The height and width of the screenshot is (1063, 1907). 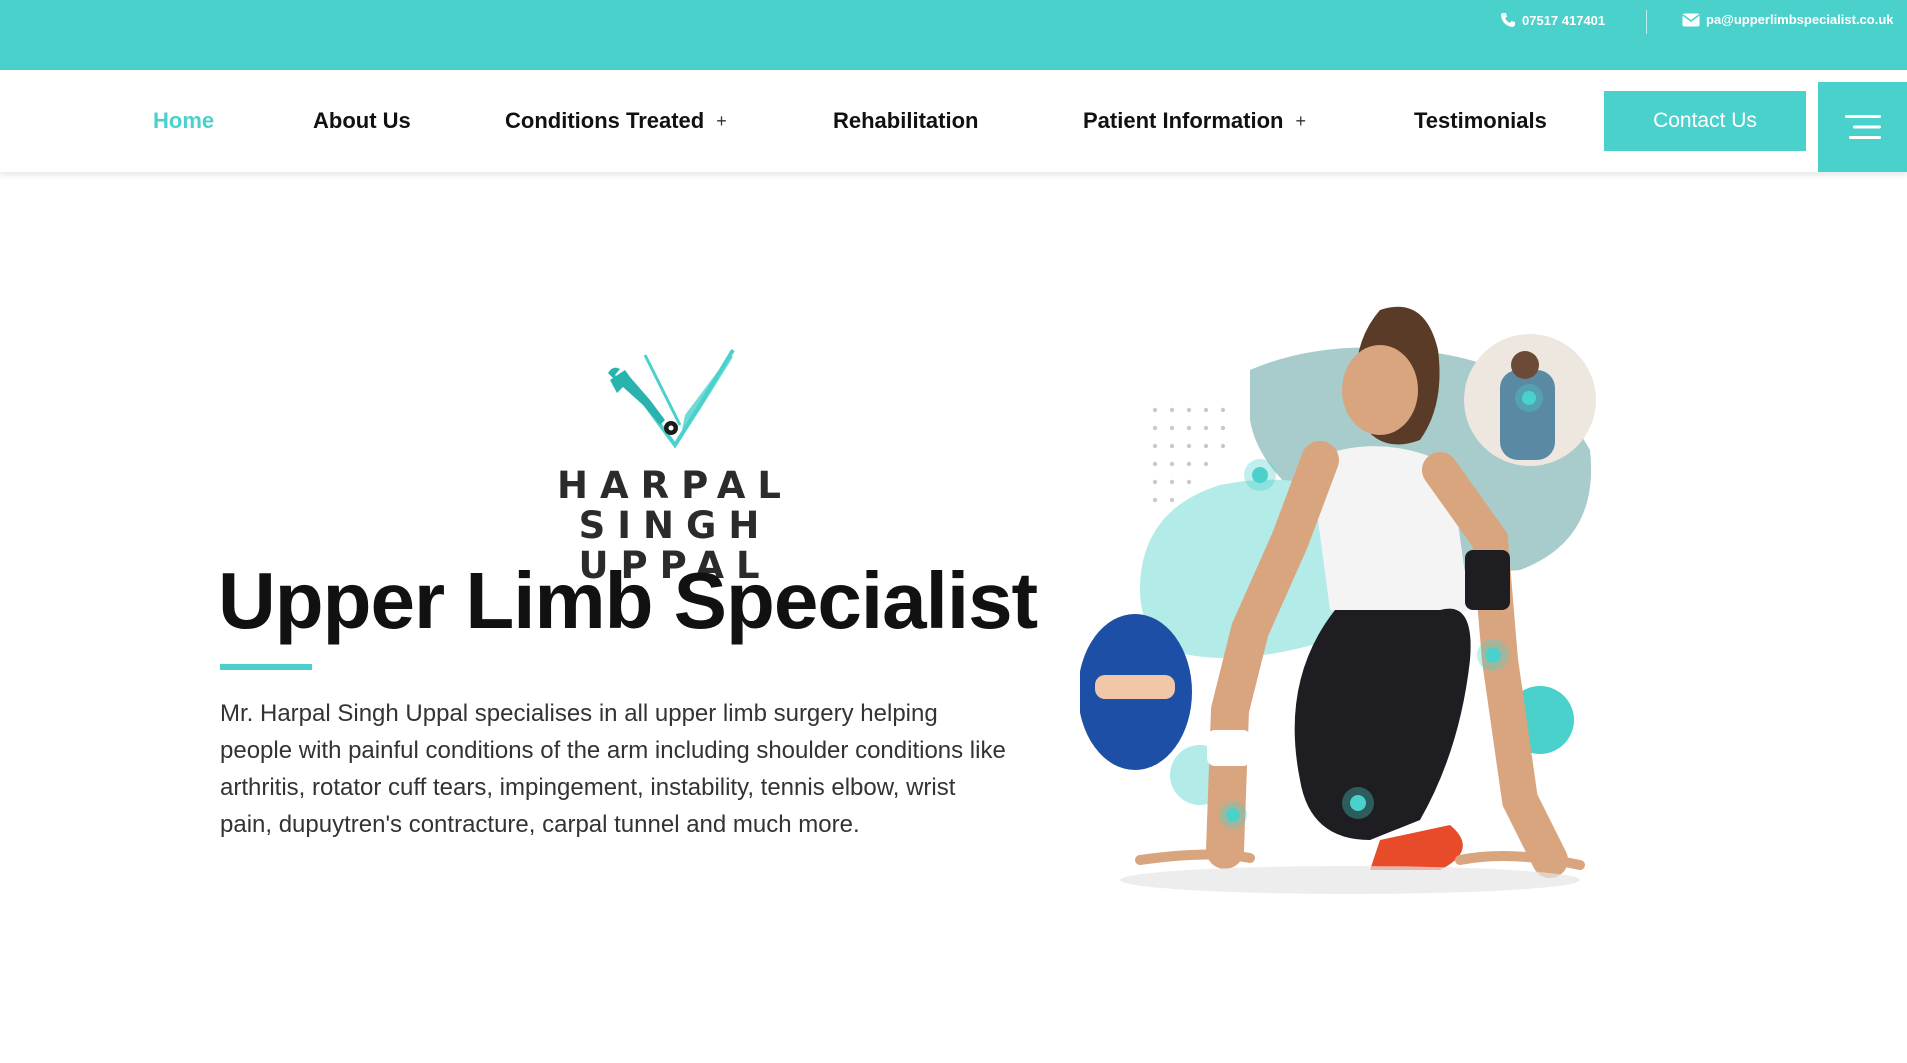 I want to click on hamburger-menu-button, so click(x=1862, y=127).